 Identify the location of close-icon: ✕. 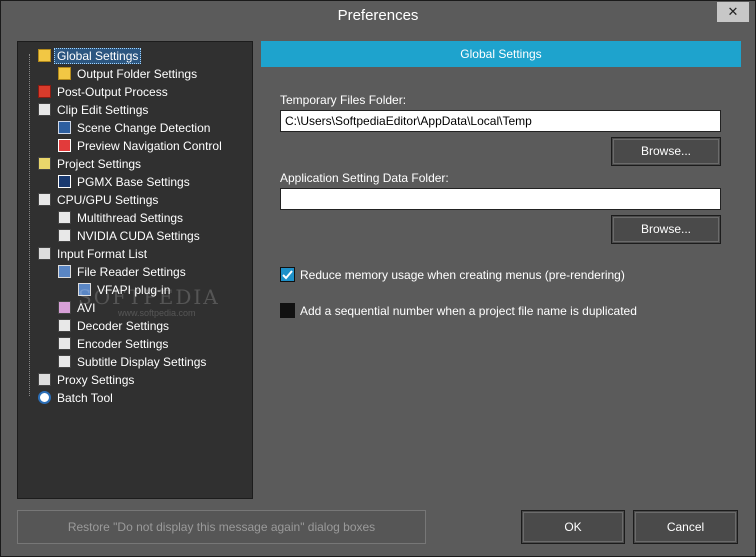
(733, 11).